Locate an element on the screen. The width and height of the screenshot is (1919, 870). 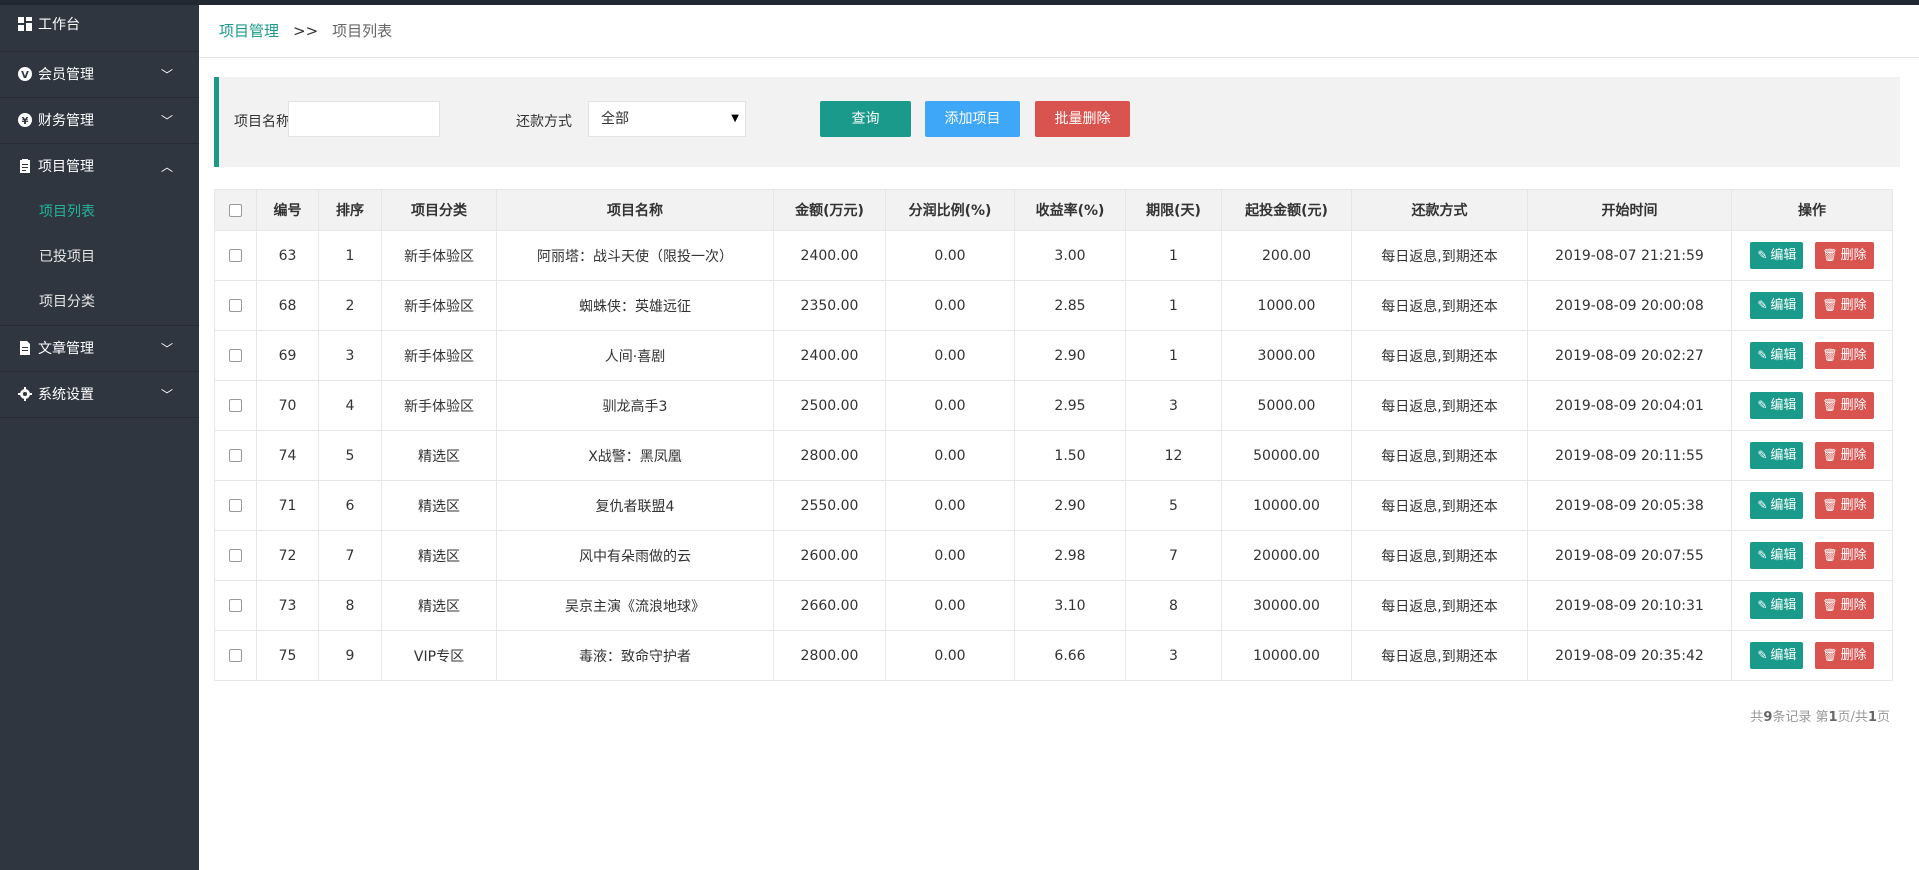
amount-cell: 2550.00 is located at coordinates (829, 505).